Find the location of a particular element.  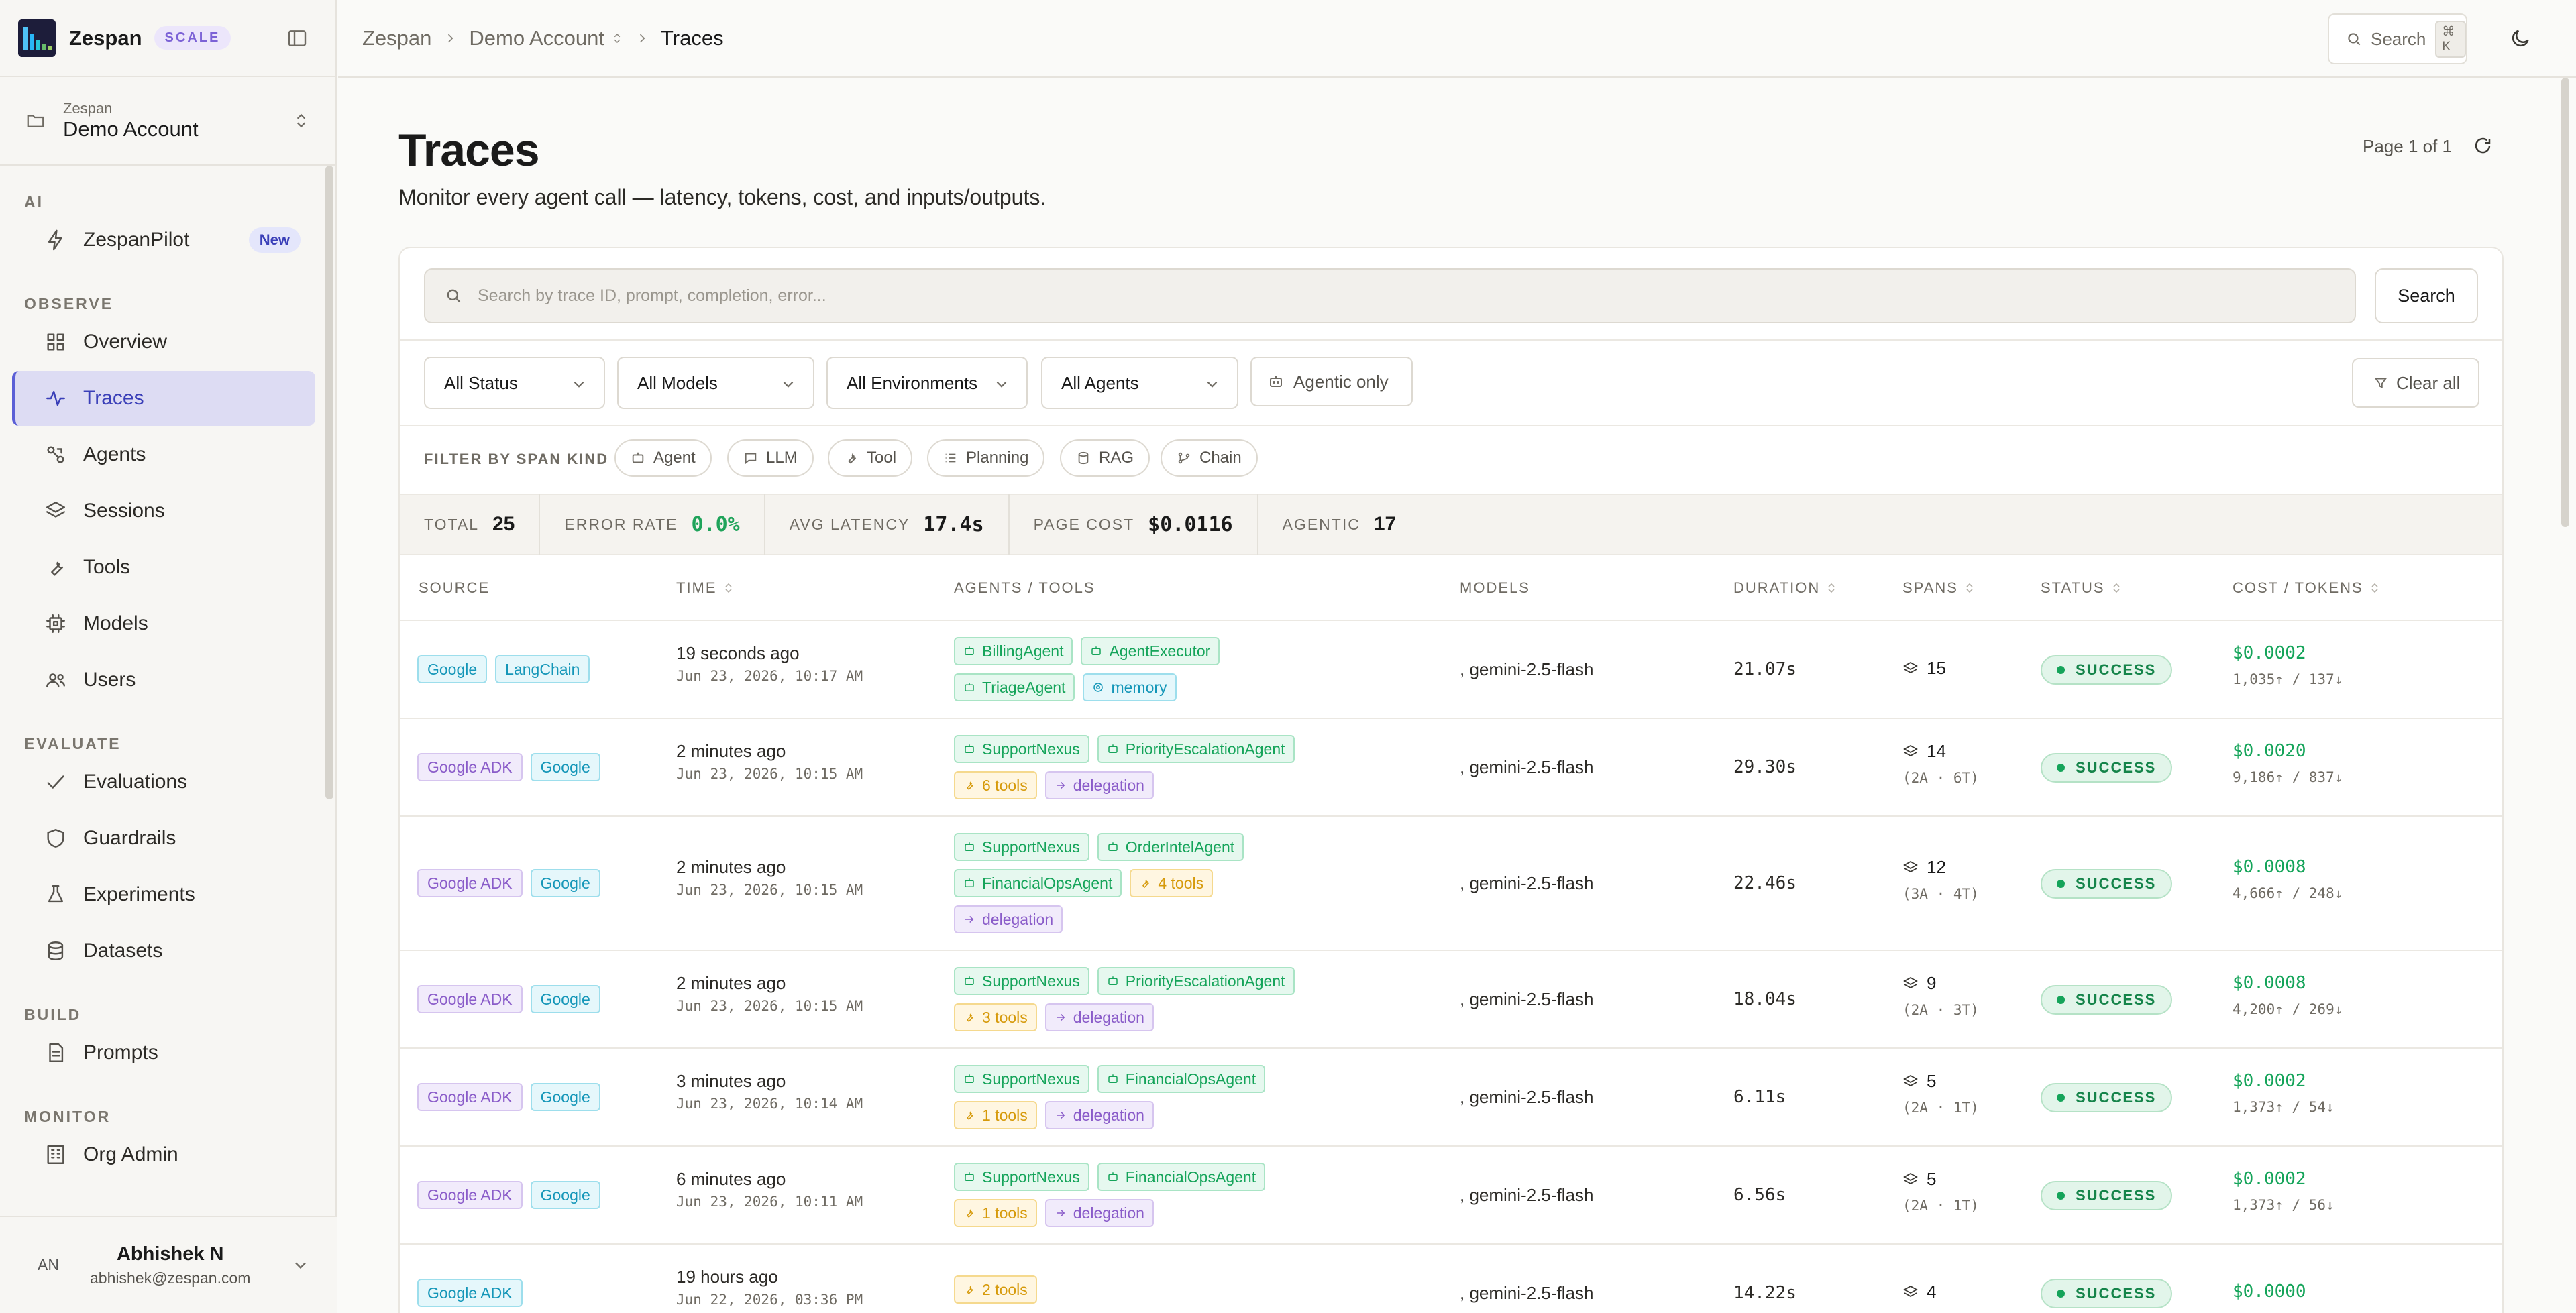

col-duration: DURATION is located at coordinates (1784, 588).